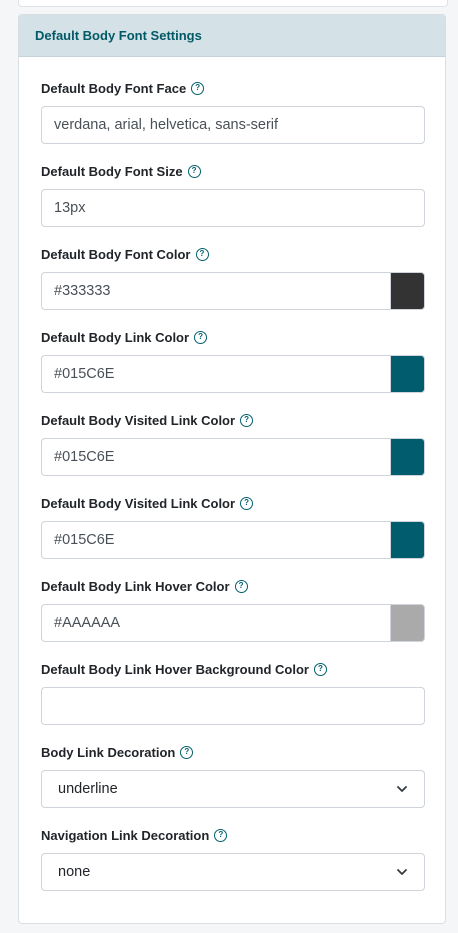  I want to click on link-color-label: Default Body Link Color, so click(115, 337).